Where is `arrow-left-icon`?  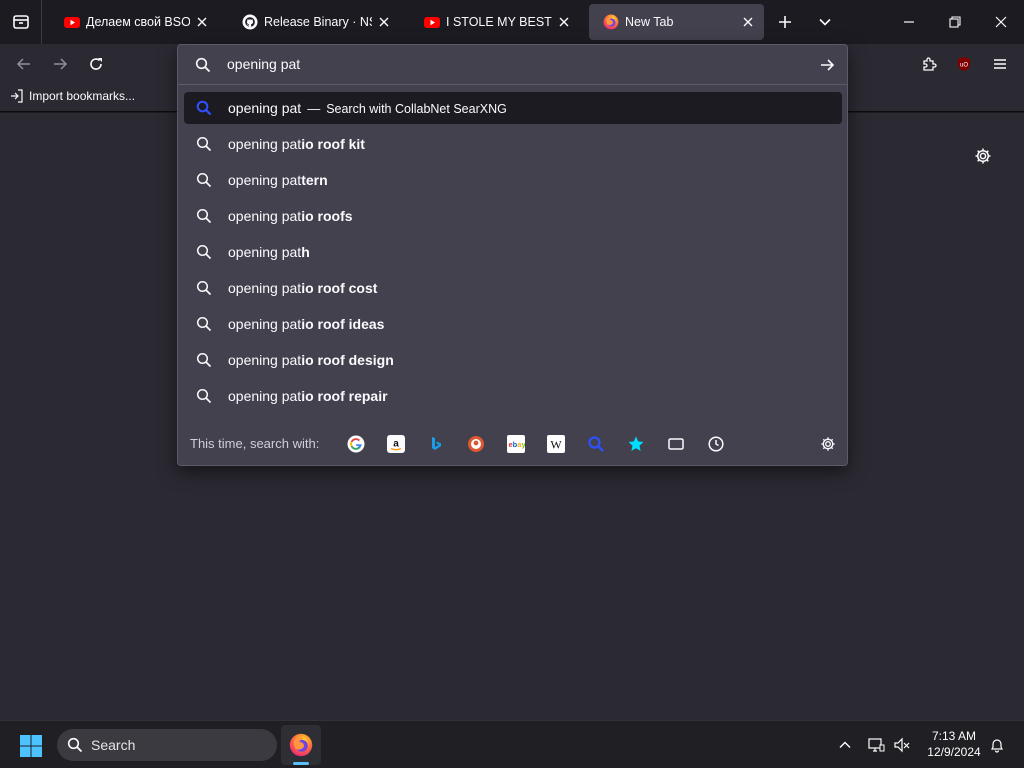 arrow-left-icon is located at coordinates (24, 64).